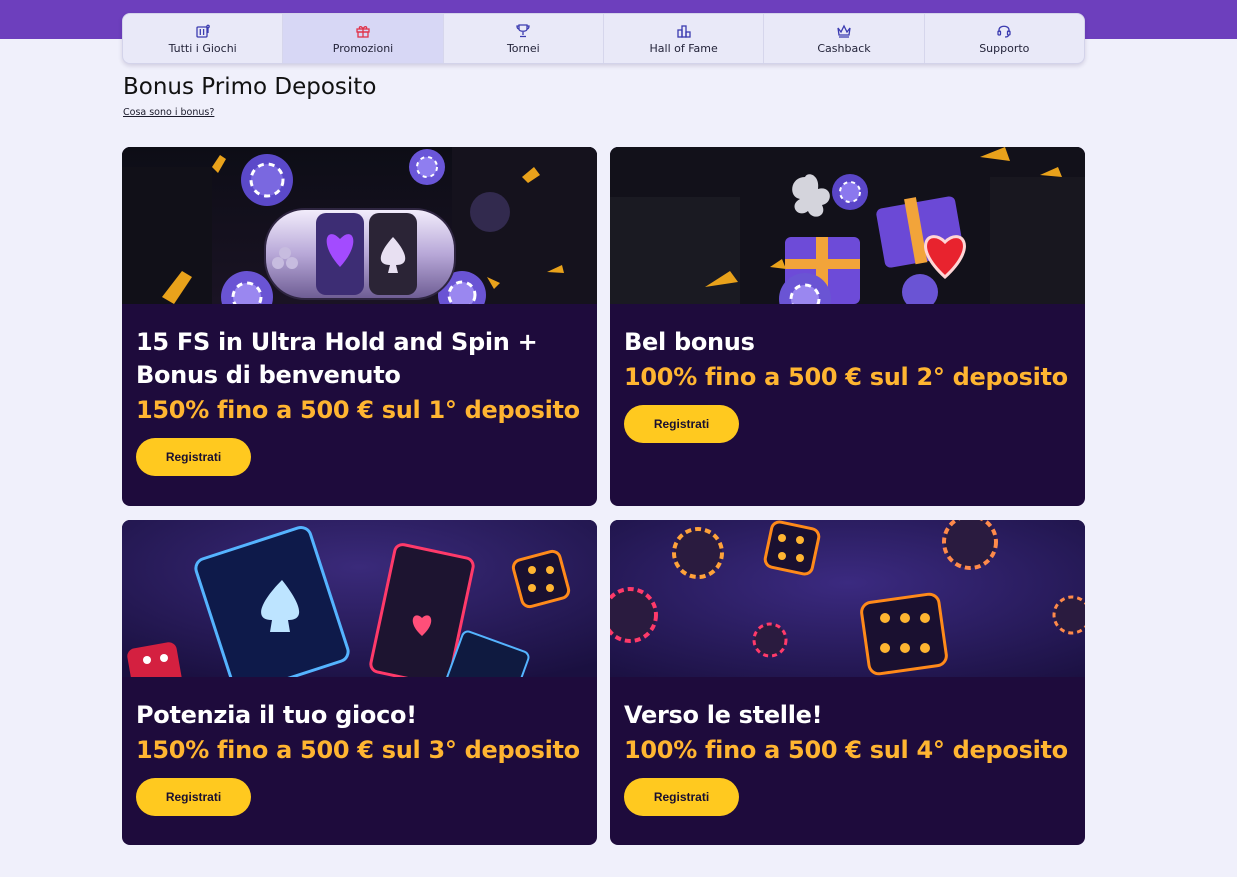 Image resolution: width=1237 pixels, height=877 pixels. I want to click on card-offer: 100% fino a 500 € sul 2° deposito, so click(846, 377).